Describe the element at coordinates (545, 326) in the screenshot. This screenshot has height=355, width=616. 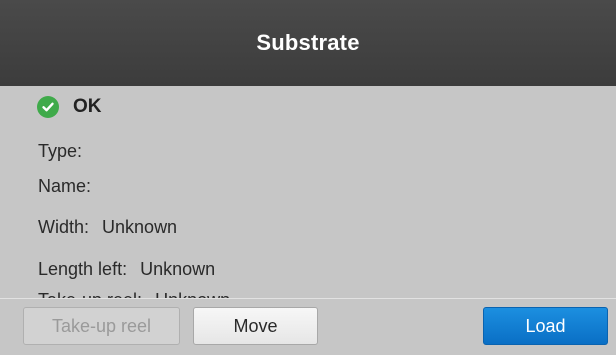
I see `load-button: Load` at that location.